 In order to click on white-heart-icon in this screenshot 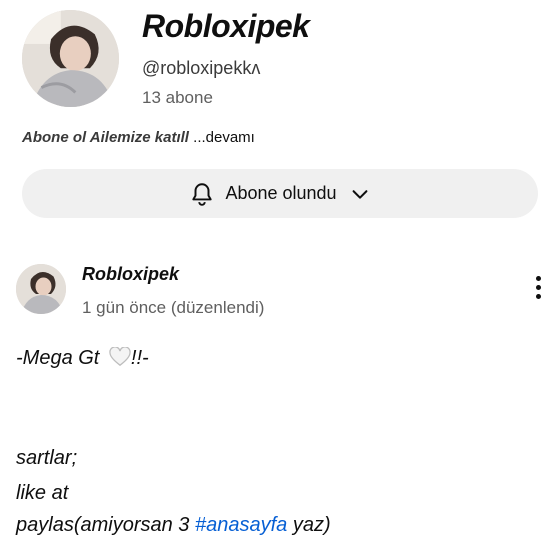, I will do `click(120, 356)`.